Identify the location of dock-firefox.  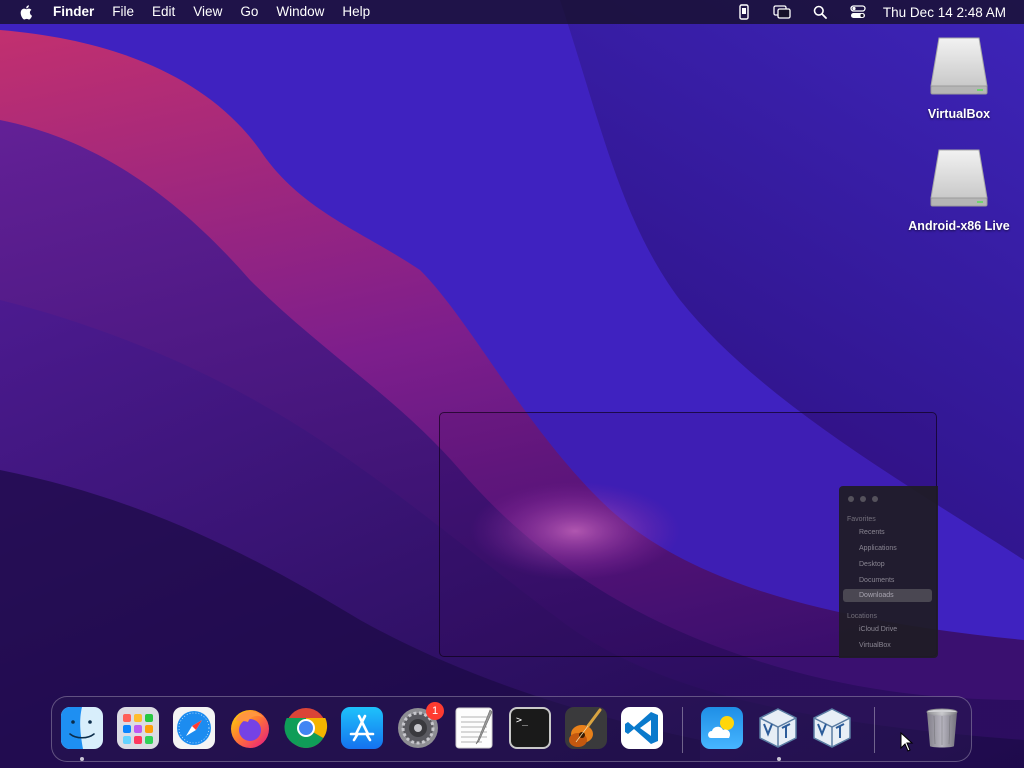
(250, 728).